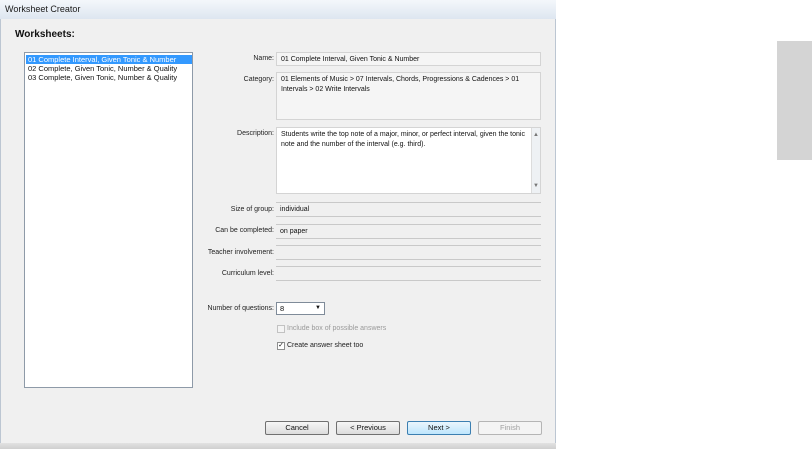 The image size is (812, 449). Describe the element at coordinates (240, 252) in the screenshot. I see `teacher-involvement-label: Teacher involvement:` at that location.